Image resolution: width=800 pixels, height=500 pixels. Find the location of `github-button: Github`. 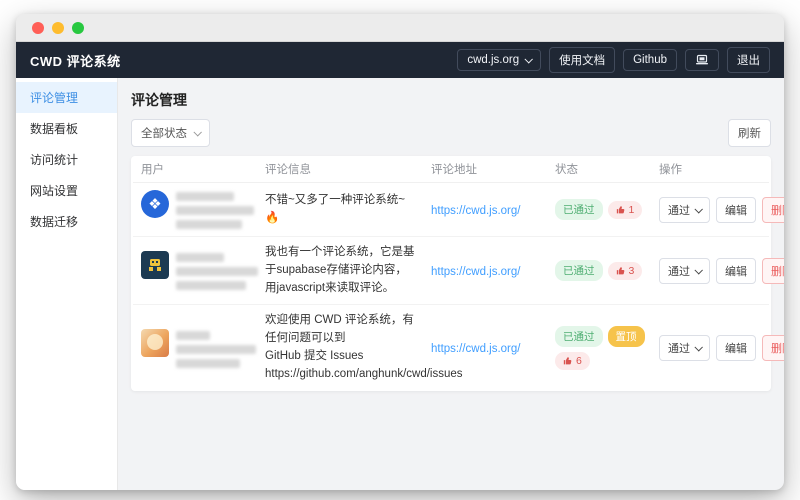

github-button: Github is located at coordinates (650, 60).